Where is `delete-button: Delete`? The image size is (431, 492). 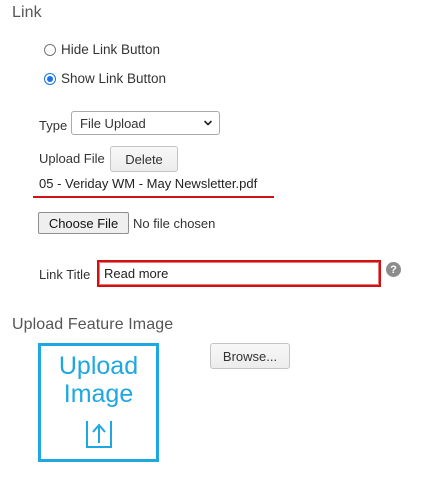
delete-button: Delete is located at coordinates (144, 159).